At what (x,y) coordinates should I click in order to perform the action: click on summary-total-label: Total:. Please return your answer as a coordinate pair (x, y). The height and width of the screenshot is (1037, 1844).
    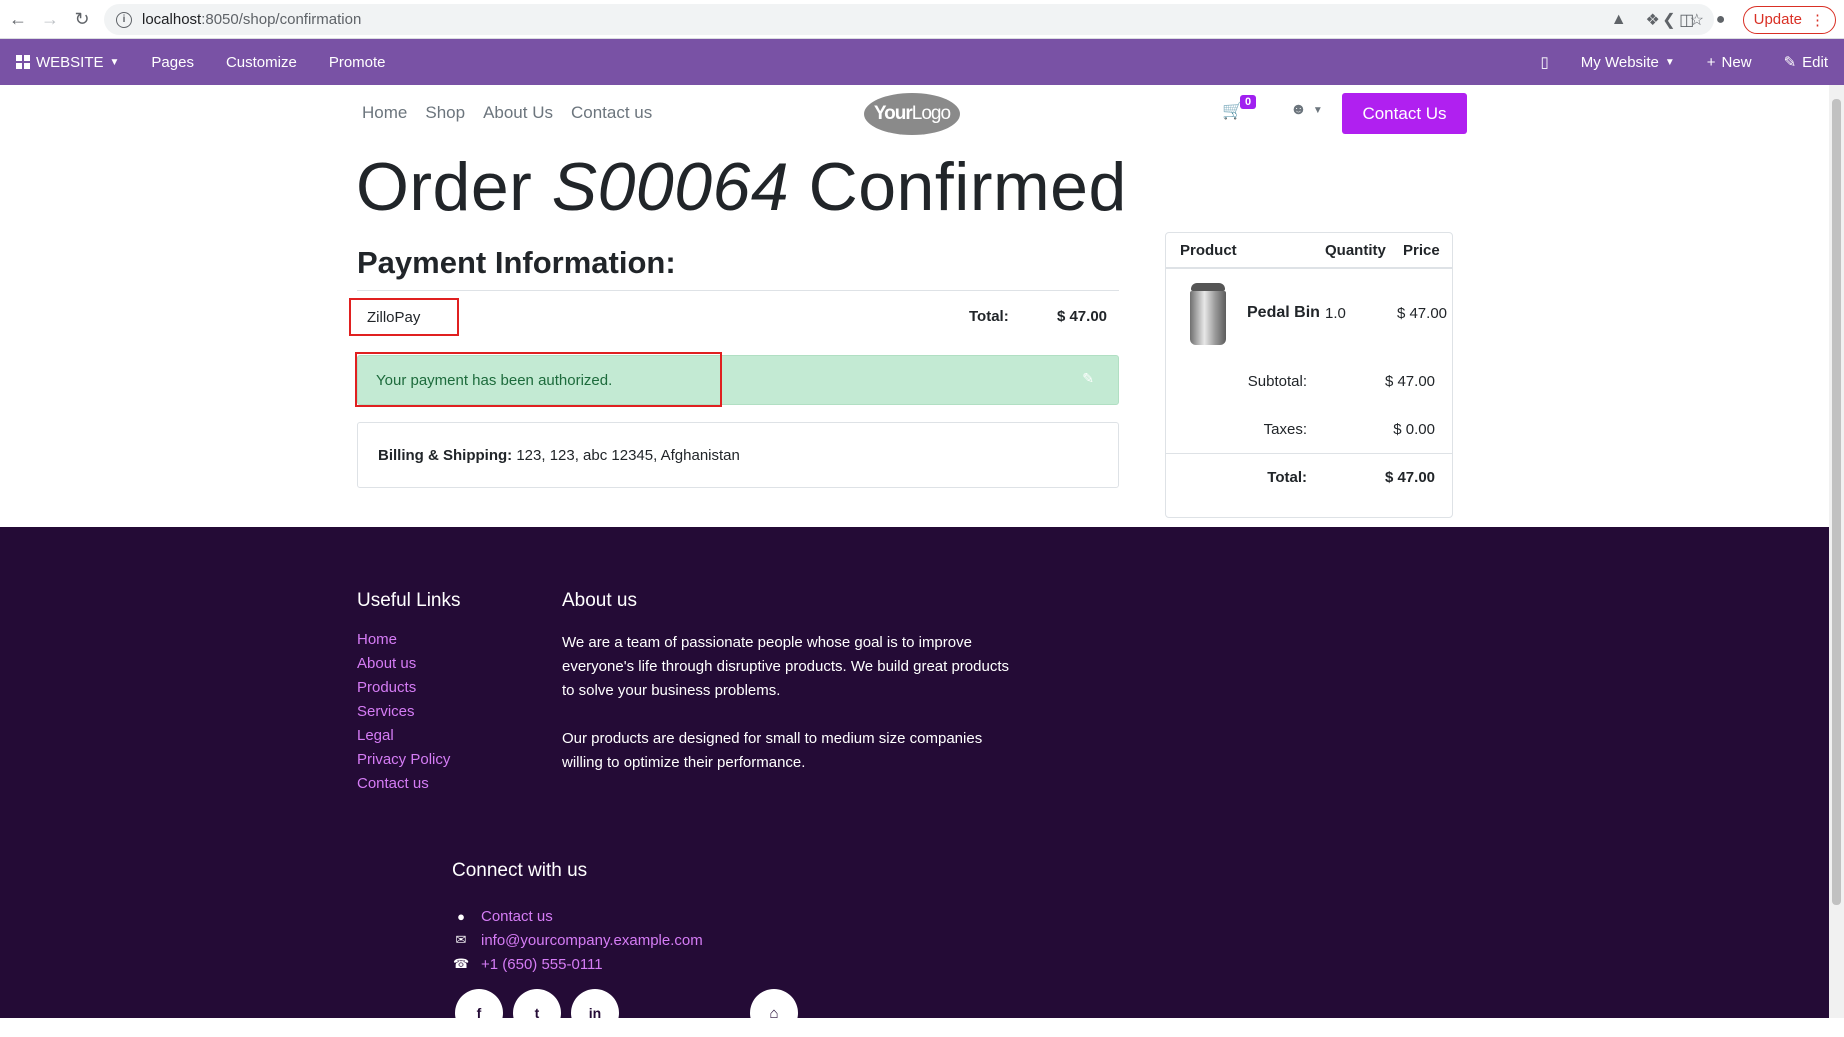
    Looking at the image, I should click on (1287, 477).